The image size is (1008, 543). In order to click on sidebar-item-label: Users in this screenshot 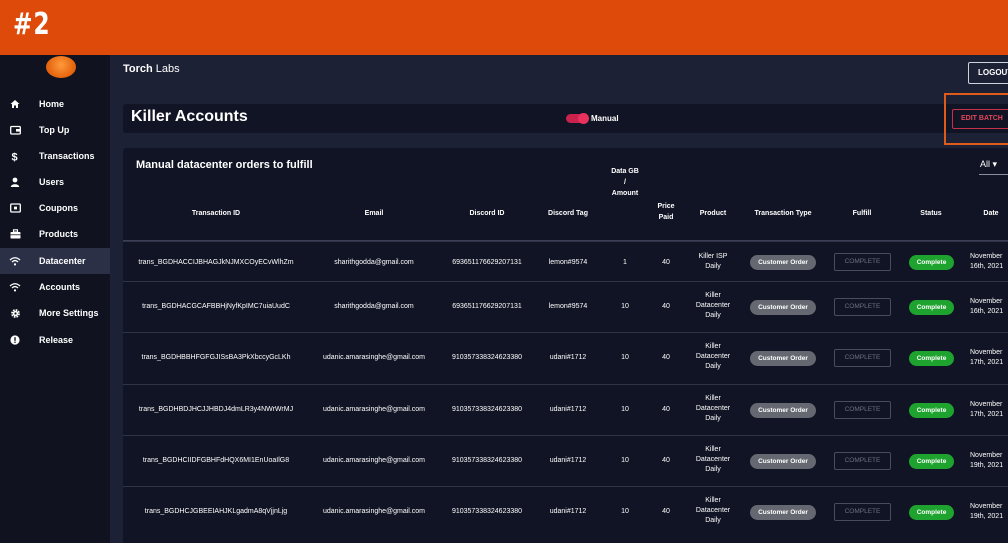, I will do `click(52, 182)`.